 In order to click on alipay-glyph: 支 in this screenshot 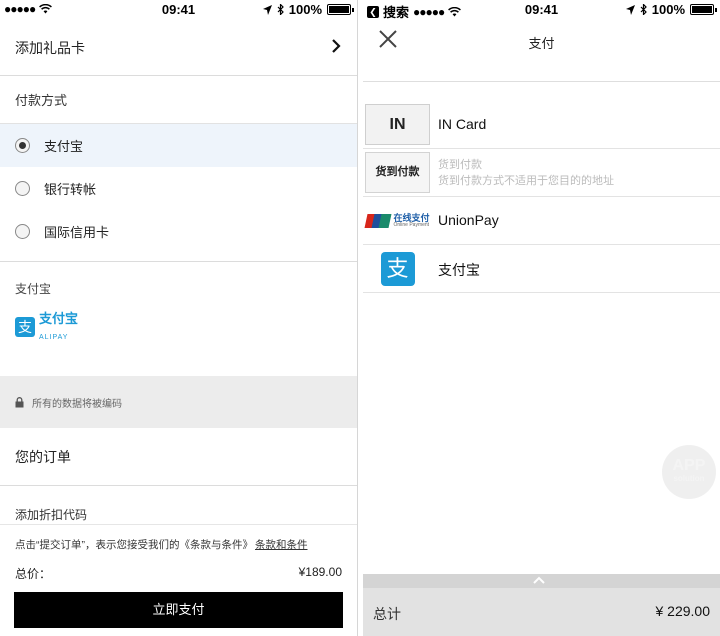, I will do `click(397, 268)`.